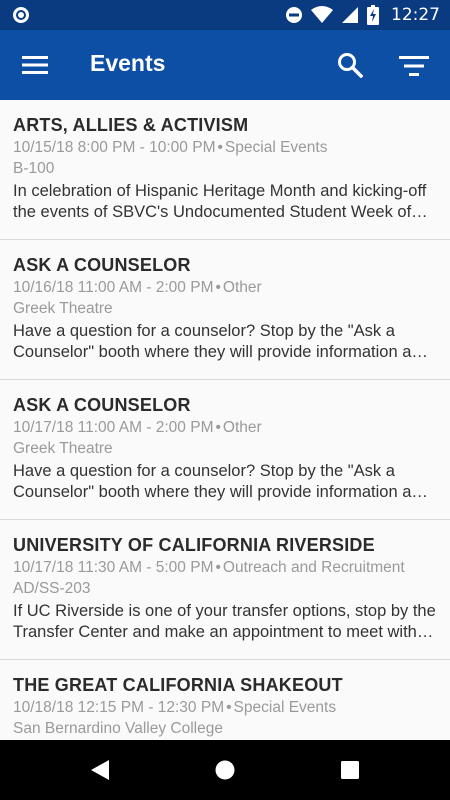 Image resolution: width=450 pixels, height=800 pixels. What do you see at coordinates (34, 168) in the screenshot?
I see `event-location: B-100` at bounding box center [34, 168].